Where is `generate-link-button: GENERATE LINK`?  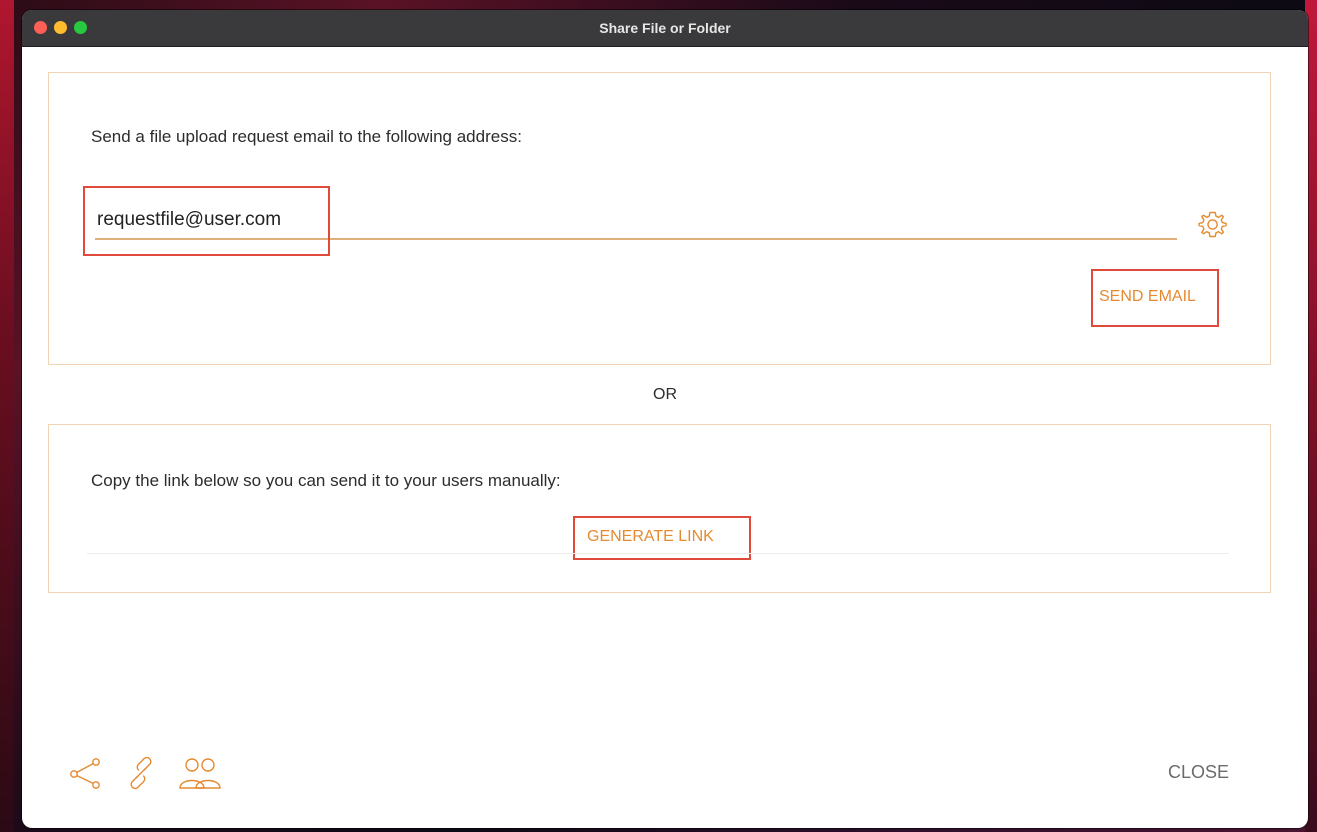 generate-link-button: GENERATE LINK is located at coordinates (650, 537).